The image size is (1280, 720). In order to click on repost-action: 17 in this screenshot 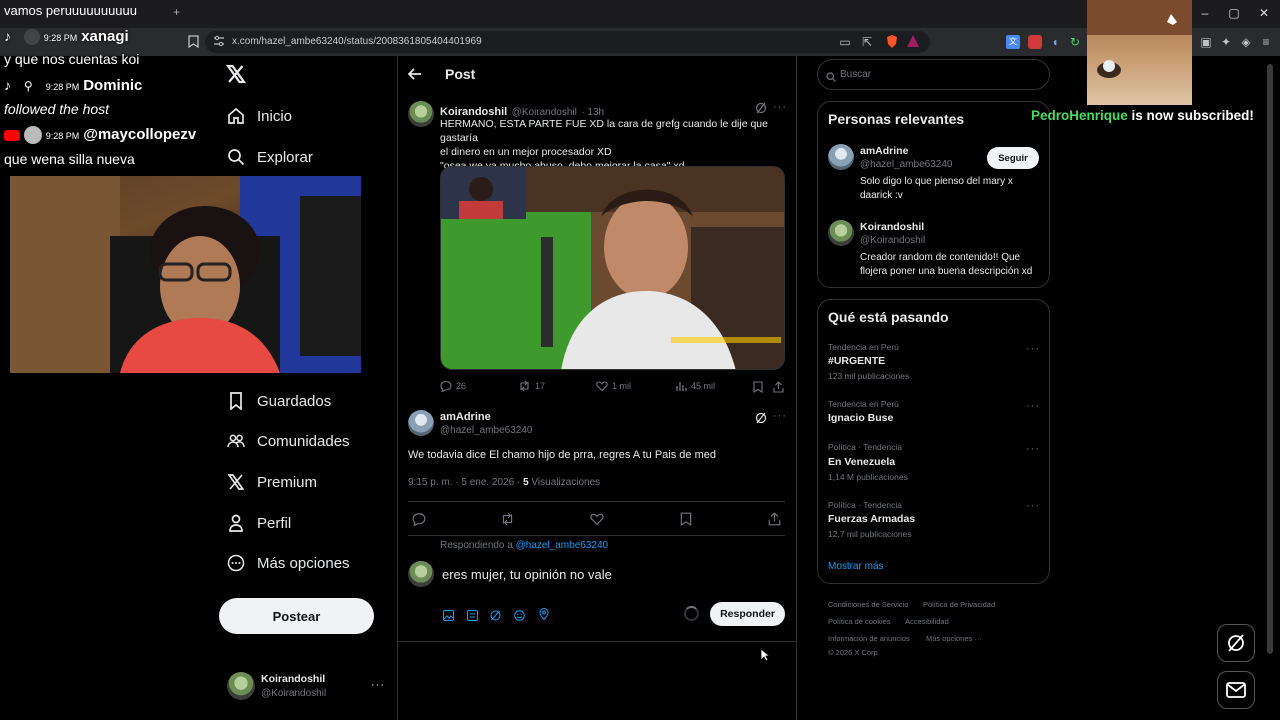, I will do `click(531, 386)`.